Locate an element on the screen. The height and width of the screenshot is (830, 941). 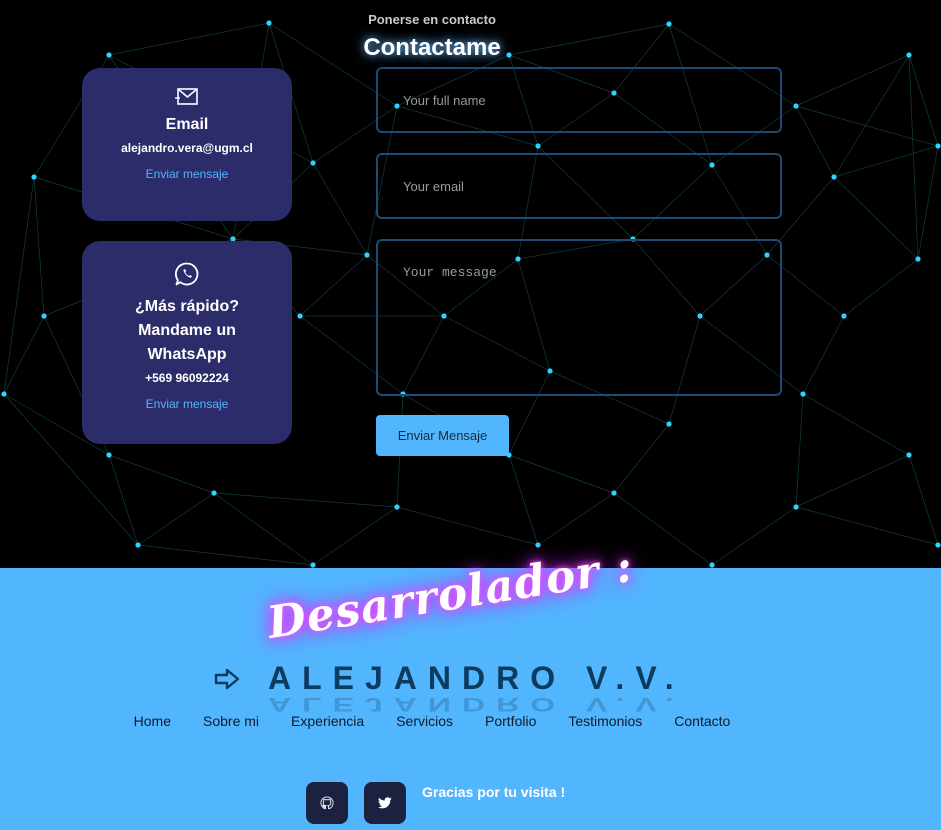
github-icon is located at coordinates (327, 803).